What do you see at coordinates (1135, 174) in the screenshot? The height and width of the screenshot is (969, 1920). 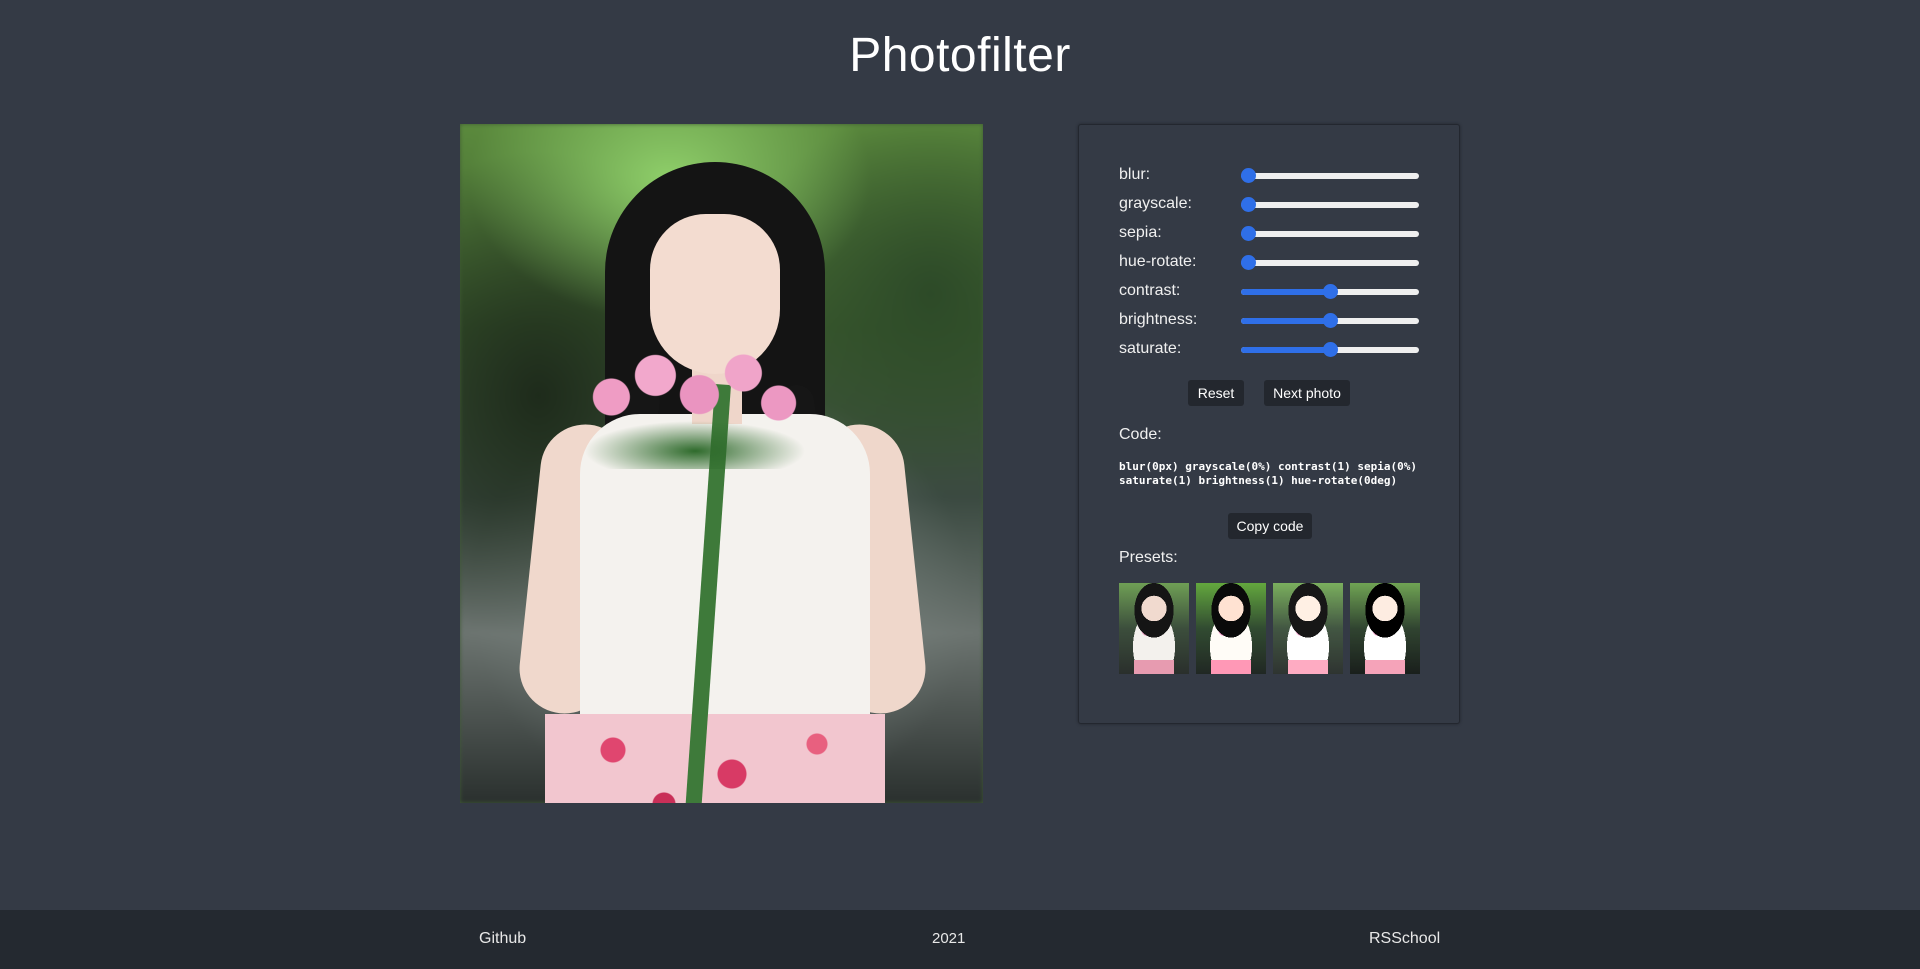 I see `filter-label-blur: blur:` at bounding box center [1135, 174].